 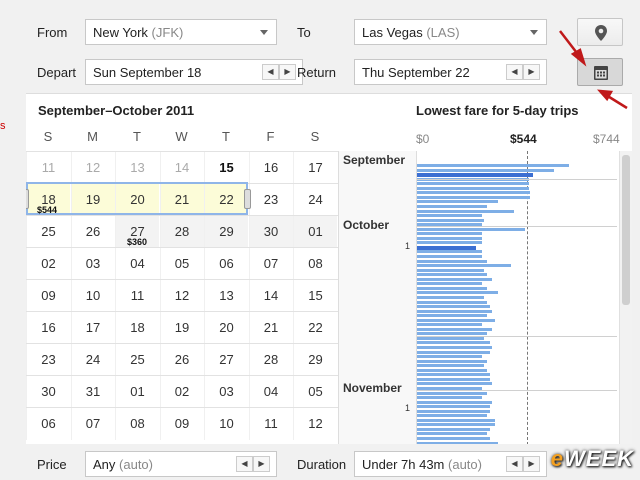 What do you see at coordinates (578, 57) in the screenshot?
I see `arrow-head` at bounding box center [578, 57].